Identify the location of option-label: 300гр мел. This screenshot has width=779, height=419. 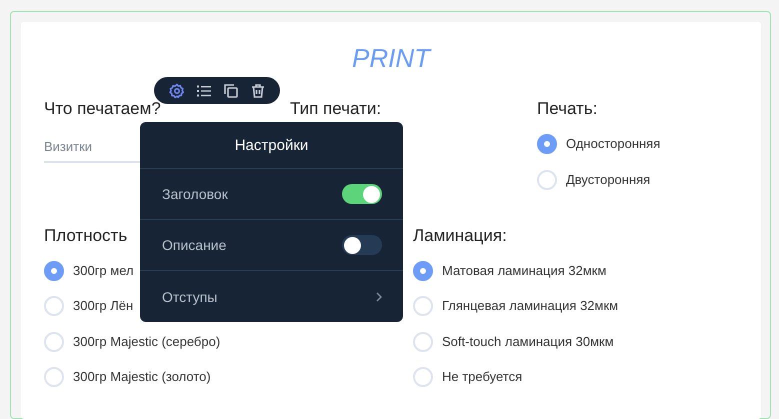
(103, 270).